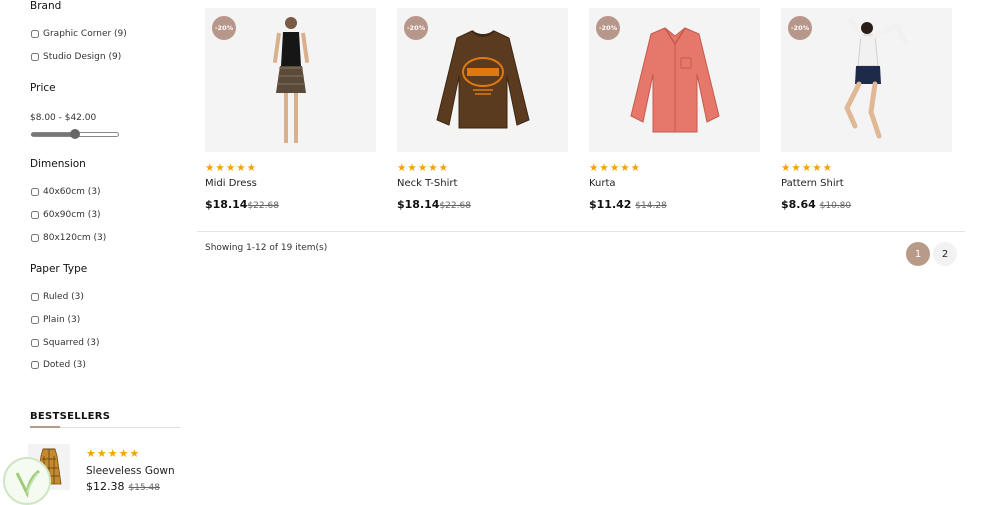 The image size is (1000, 505). I want to click on product-card: -20% ★★★★★ Midi Dress $18.14$22.68, so click(290, 109).